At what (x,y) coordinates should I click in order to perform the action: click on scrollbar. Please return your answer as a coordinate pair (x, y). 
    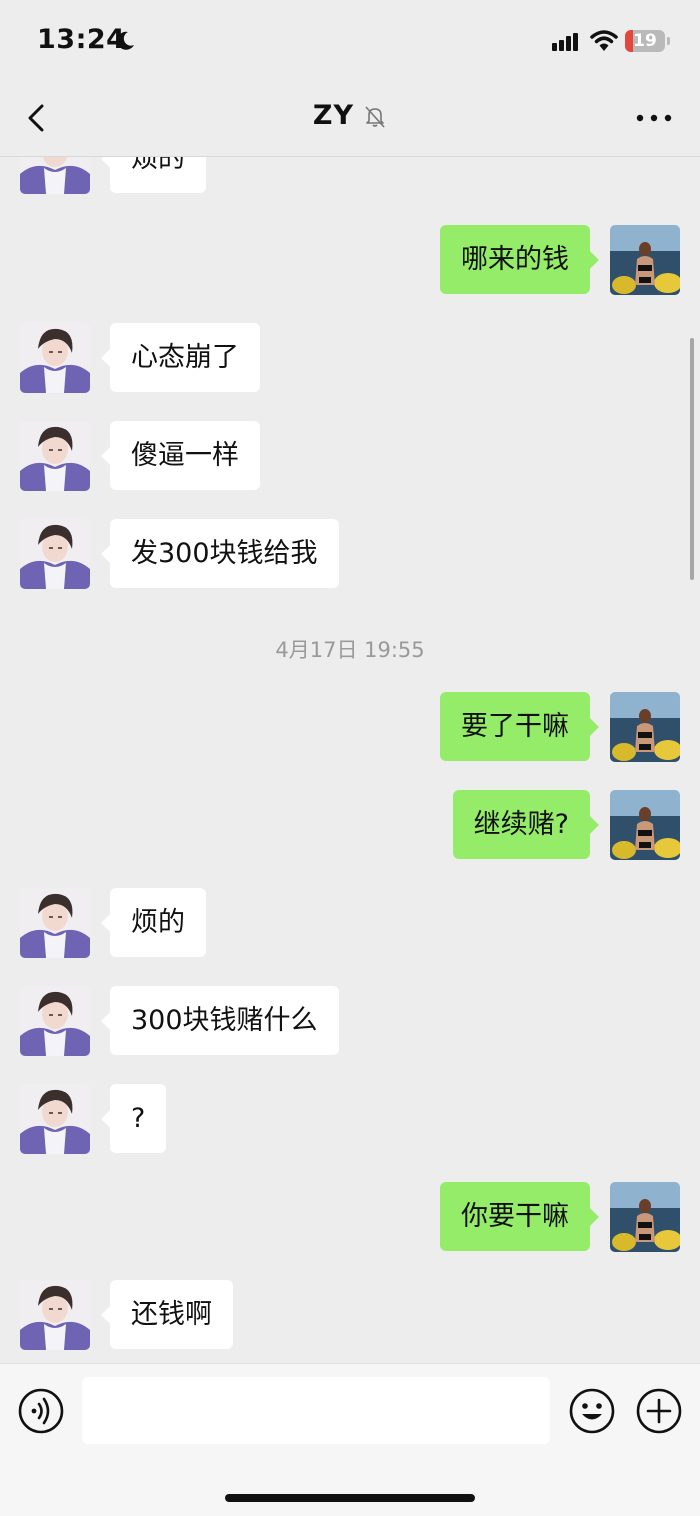
    Looking at the image, I should click on (692, 459).